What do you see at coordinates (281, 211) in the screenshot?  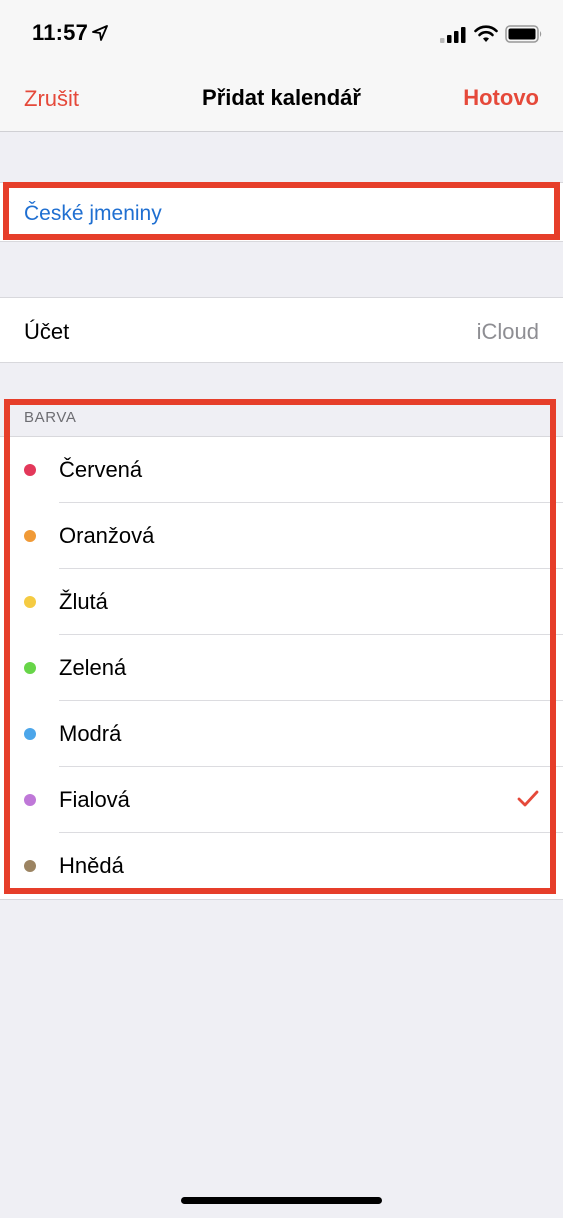 I see `highlight-box-name` at bounding box center [281, 211].